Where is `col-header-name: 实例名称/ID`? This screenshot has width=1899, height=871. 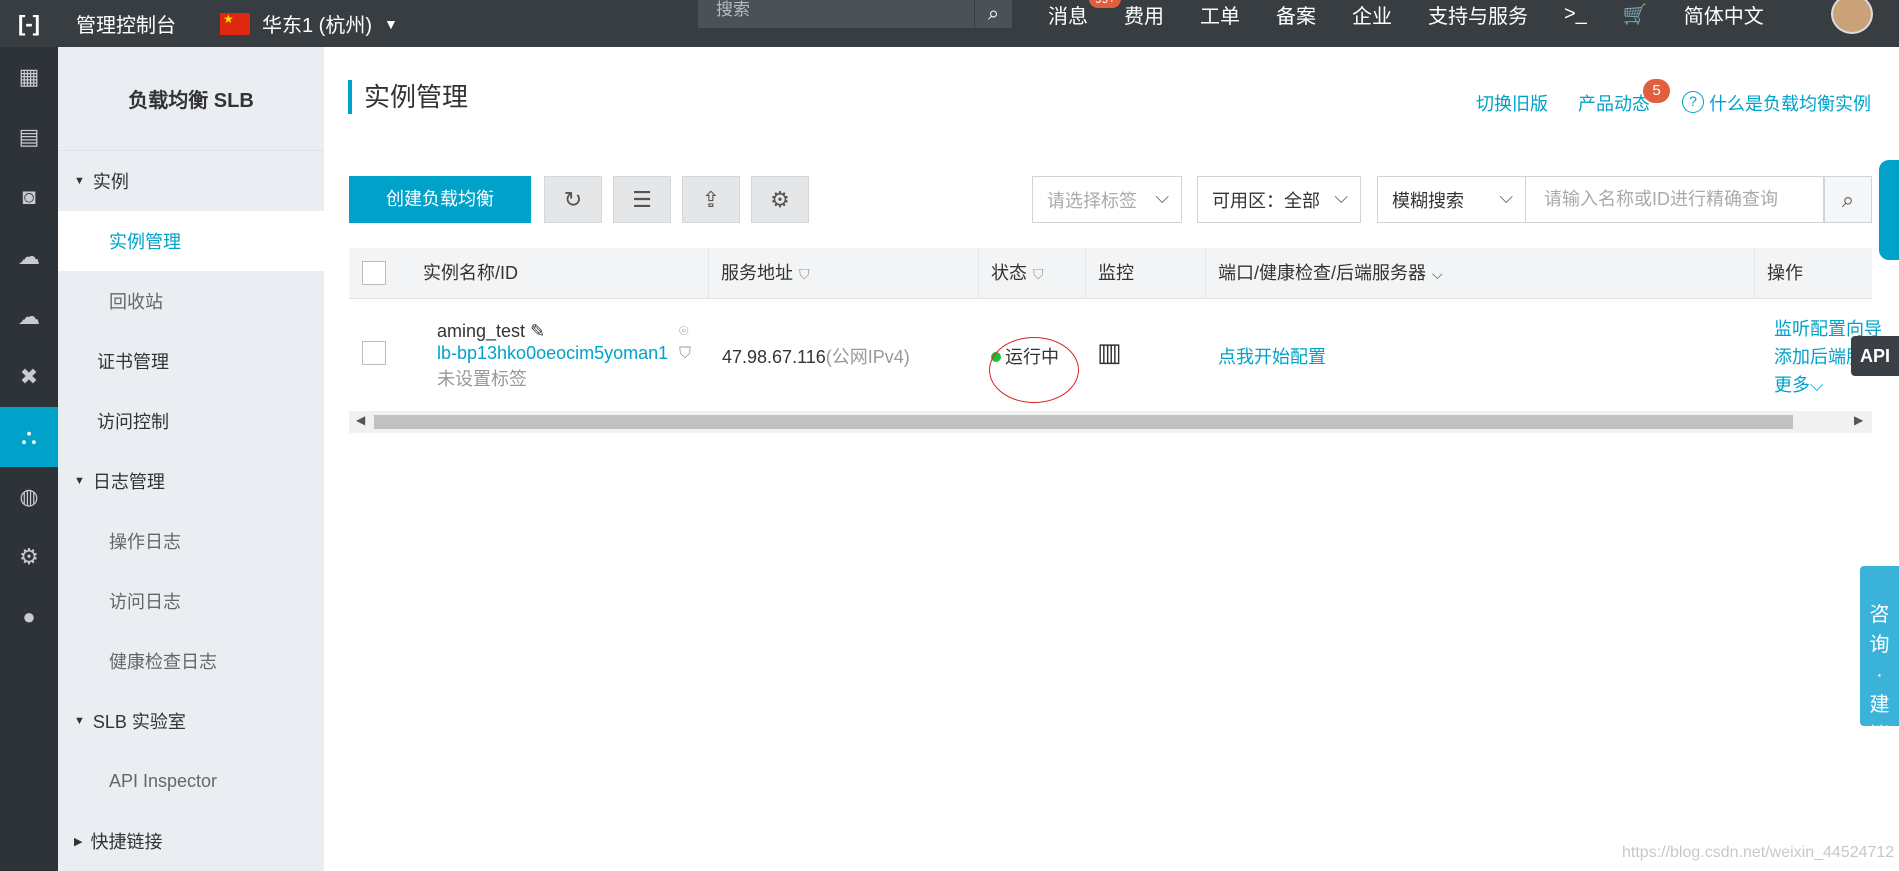
col-header-name: 实例名称/ID is located at coordinates (554, 273).